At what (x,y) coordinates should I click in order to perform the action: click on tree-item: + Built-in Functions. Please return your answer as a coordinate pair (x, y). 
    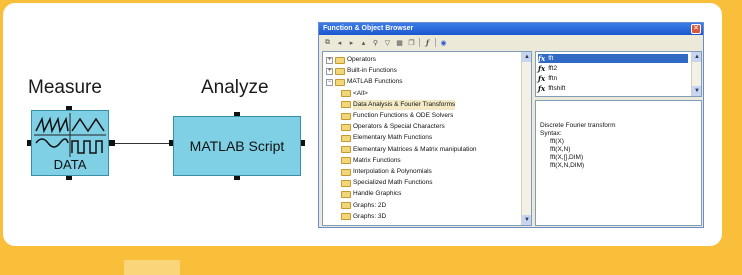
    Looking at the image, I should click on (361, 71).